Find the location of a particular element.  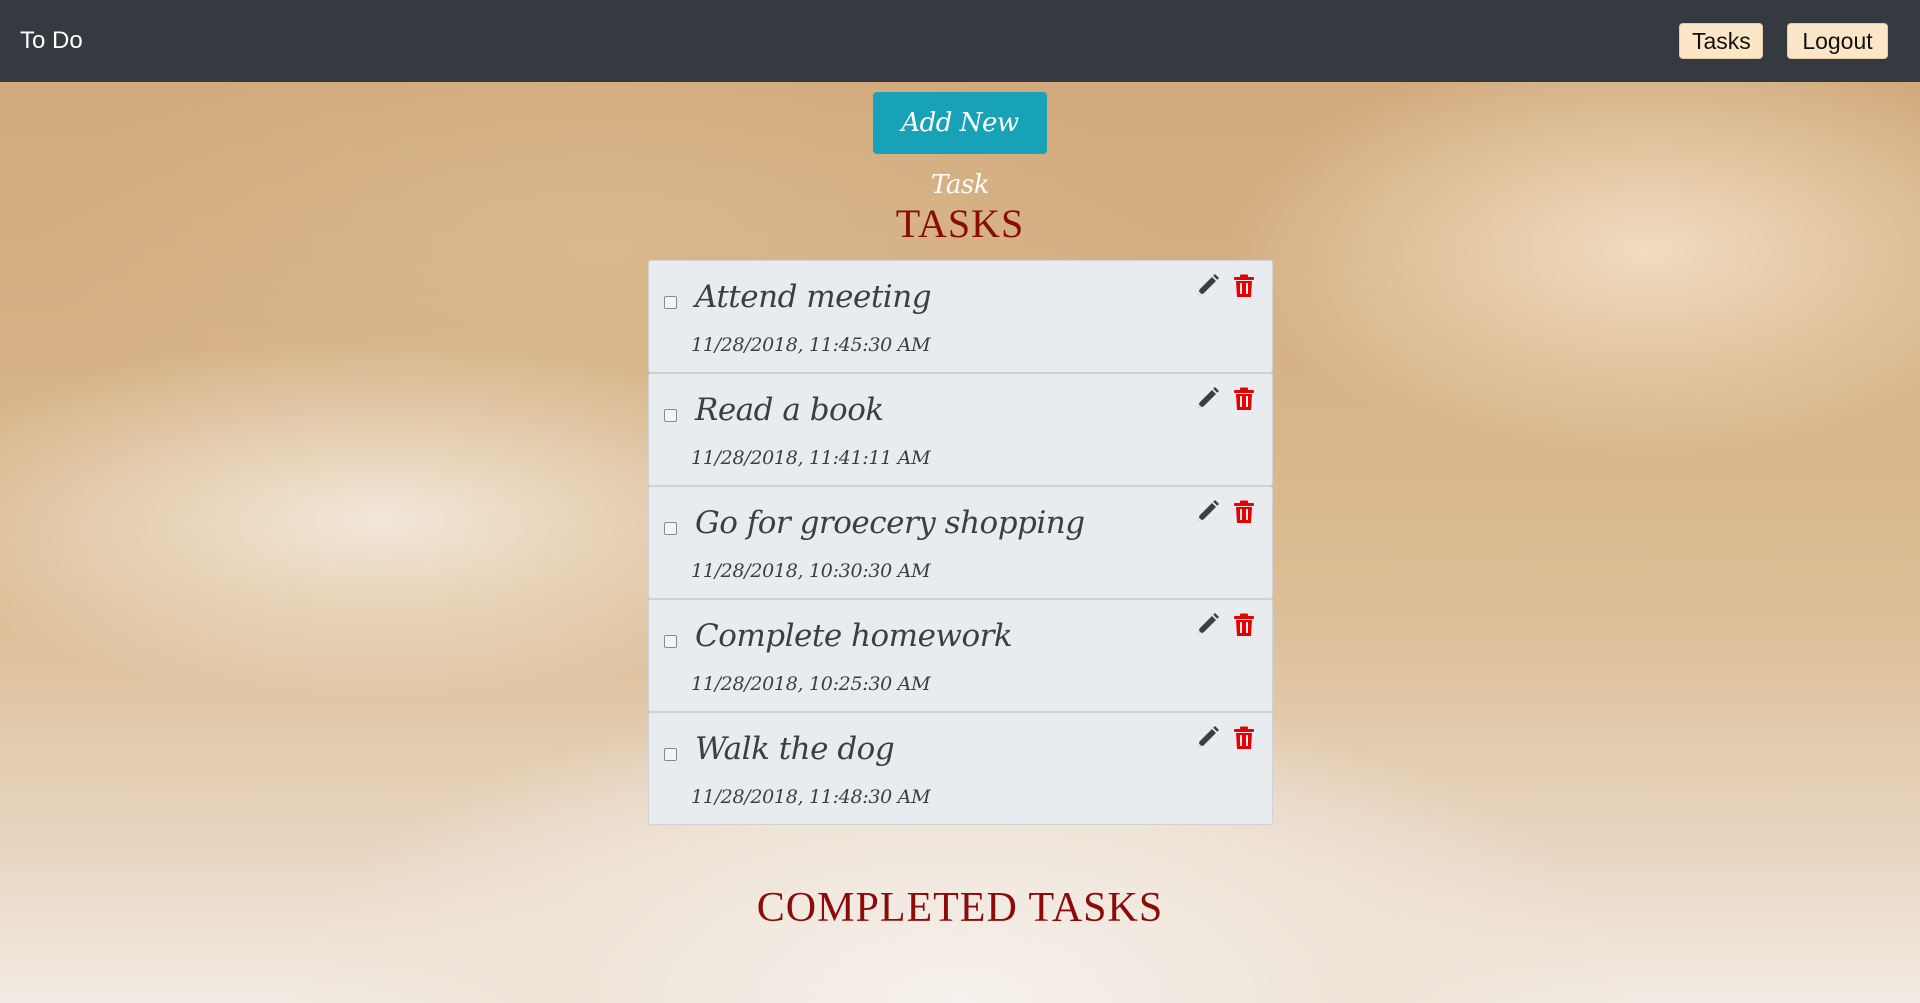

logout-button: Logout is located at coordinates (1837, 41).